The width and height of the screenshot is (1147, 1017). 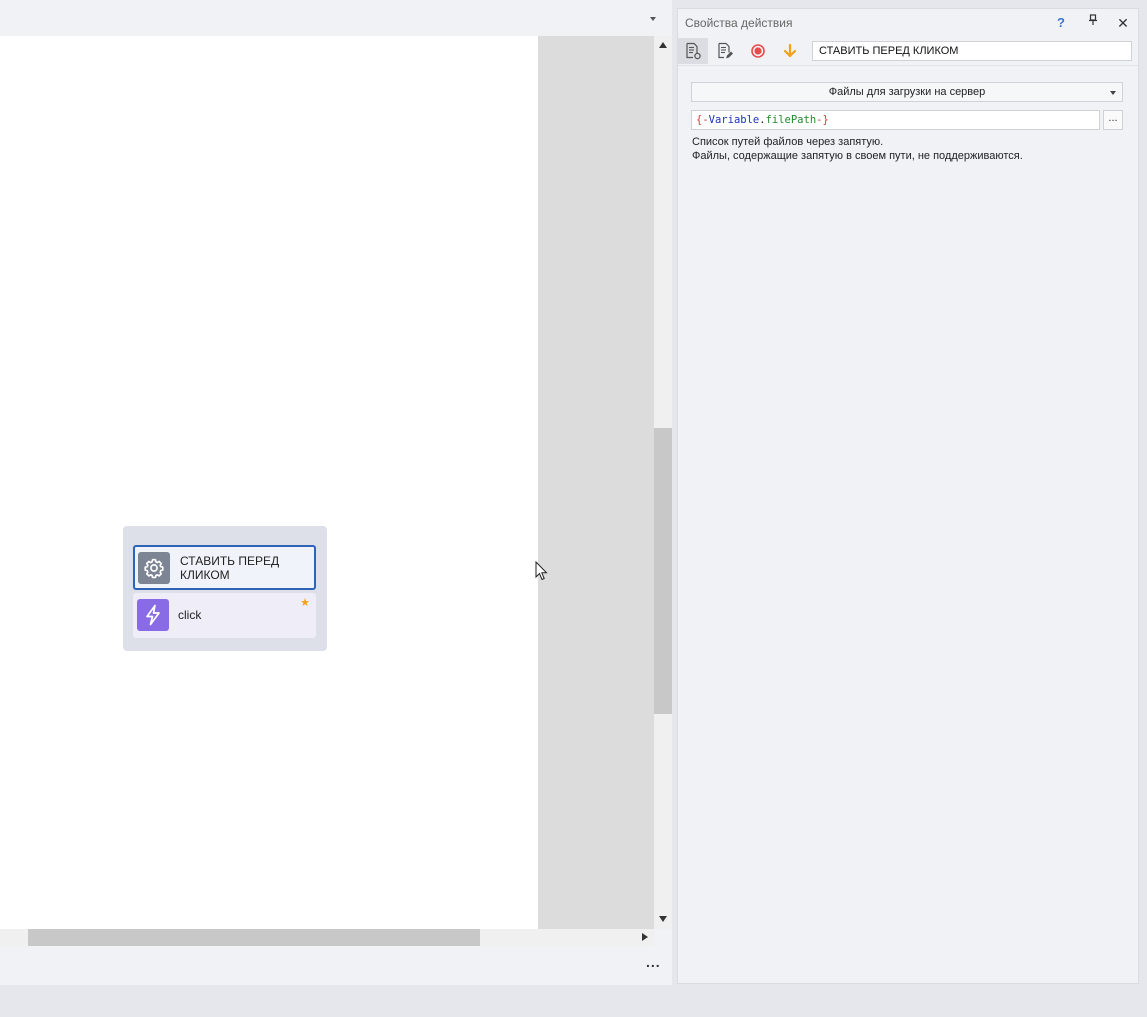 I want to click on lightning-icon, so click(x=153, y=615).